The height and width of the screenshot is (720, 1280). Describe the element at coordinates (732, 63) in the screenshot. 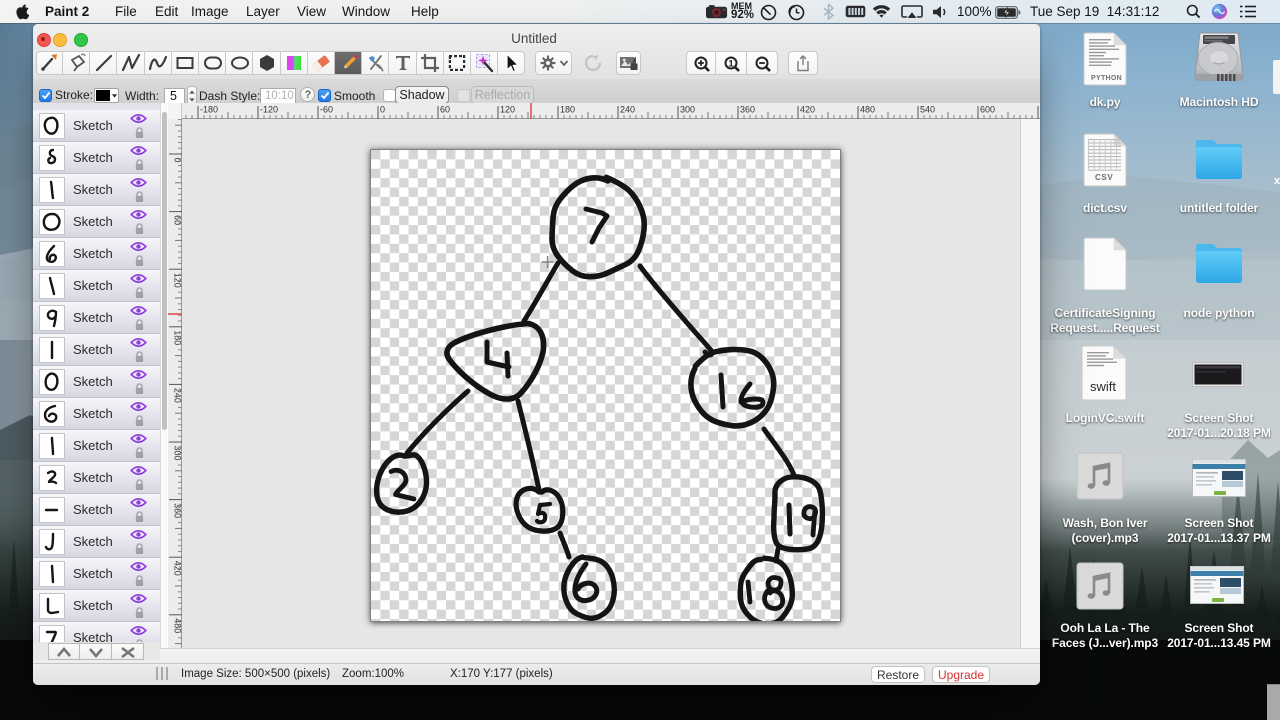

I see `svg-text: 1` at that location.